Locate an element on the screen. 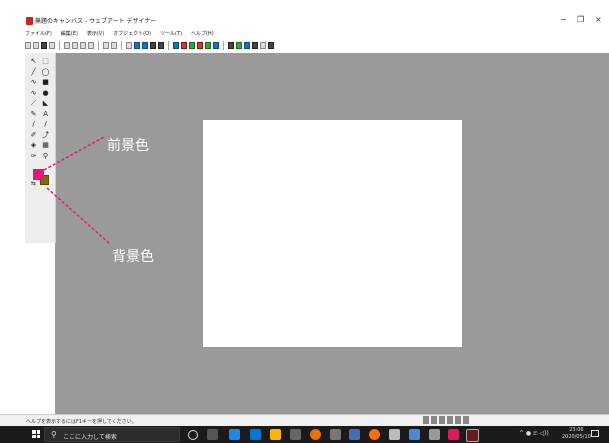 The image size is (609, 443). image-icon is located at coordinates (176, 45).